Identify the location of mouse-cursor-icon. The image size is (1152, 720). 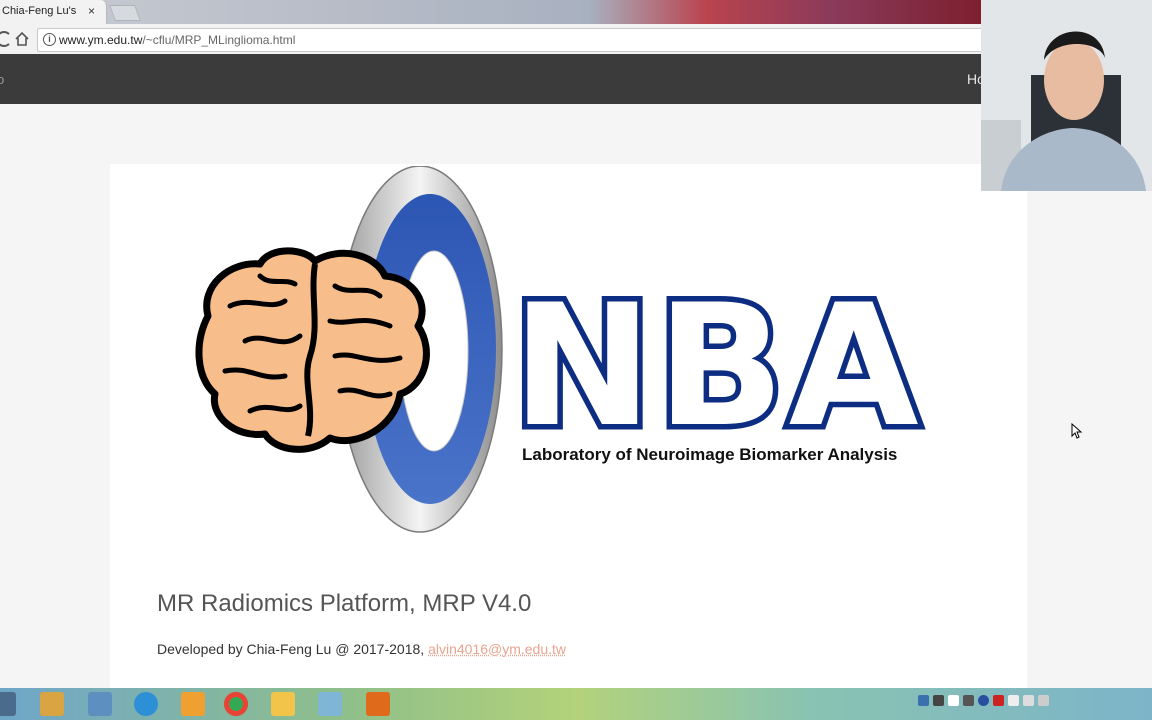
(1077, 431).